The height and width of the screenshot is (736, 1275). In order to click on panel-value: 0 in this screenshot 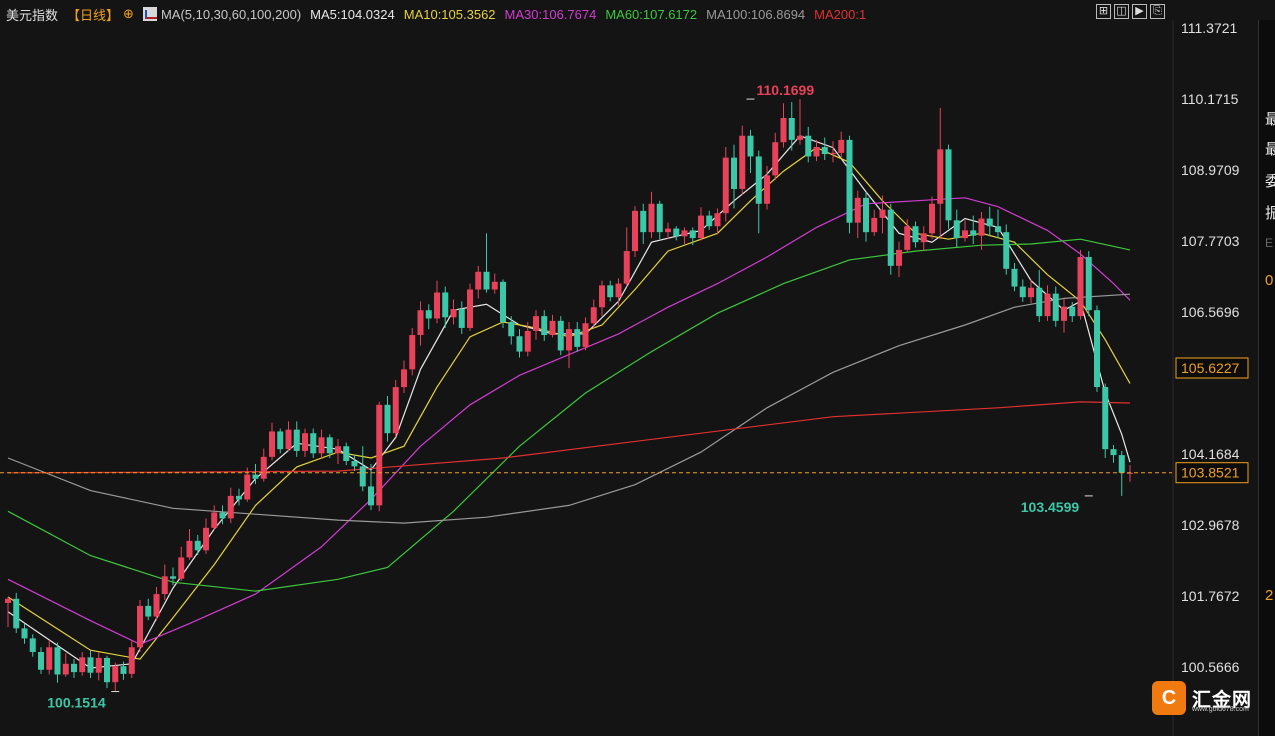, I will do `click(1269, 280)`.